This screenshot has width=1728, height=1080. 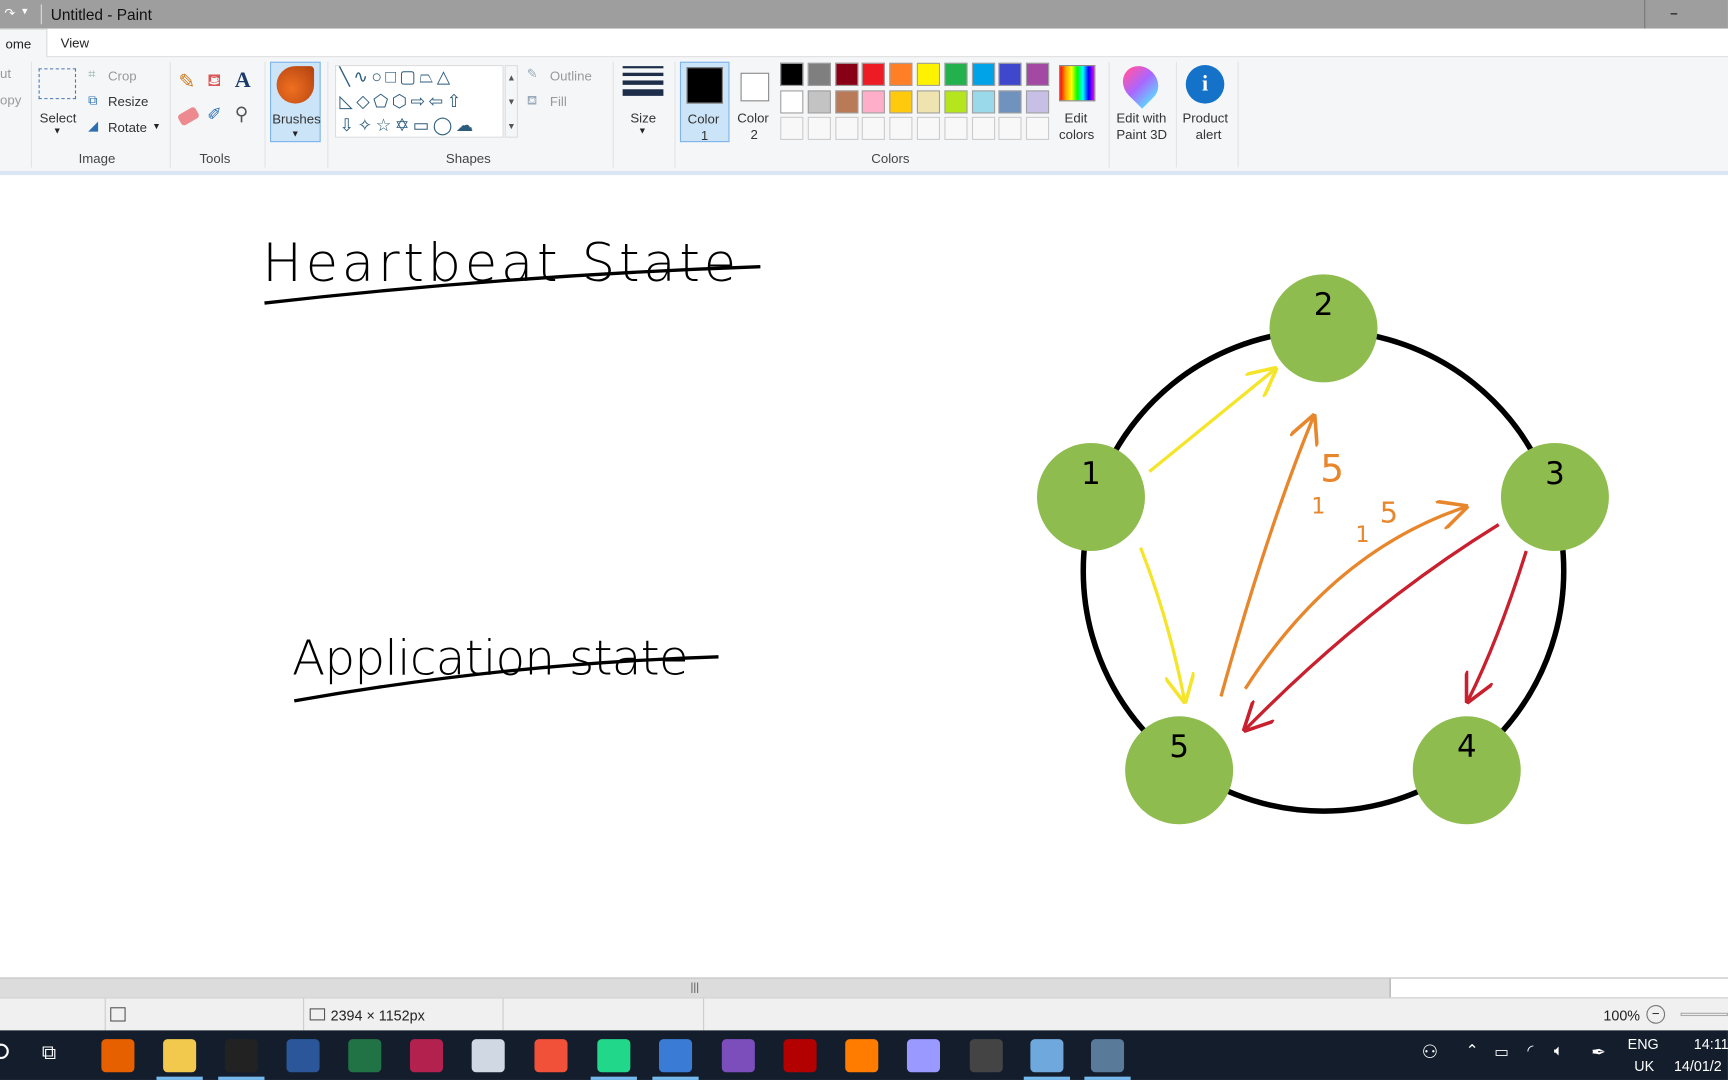 What do you see at coordinates (295, 102) in the screenshot?
I see `brushes-button: Brushes ▼` at bounding box center [295, 102].